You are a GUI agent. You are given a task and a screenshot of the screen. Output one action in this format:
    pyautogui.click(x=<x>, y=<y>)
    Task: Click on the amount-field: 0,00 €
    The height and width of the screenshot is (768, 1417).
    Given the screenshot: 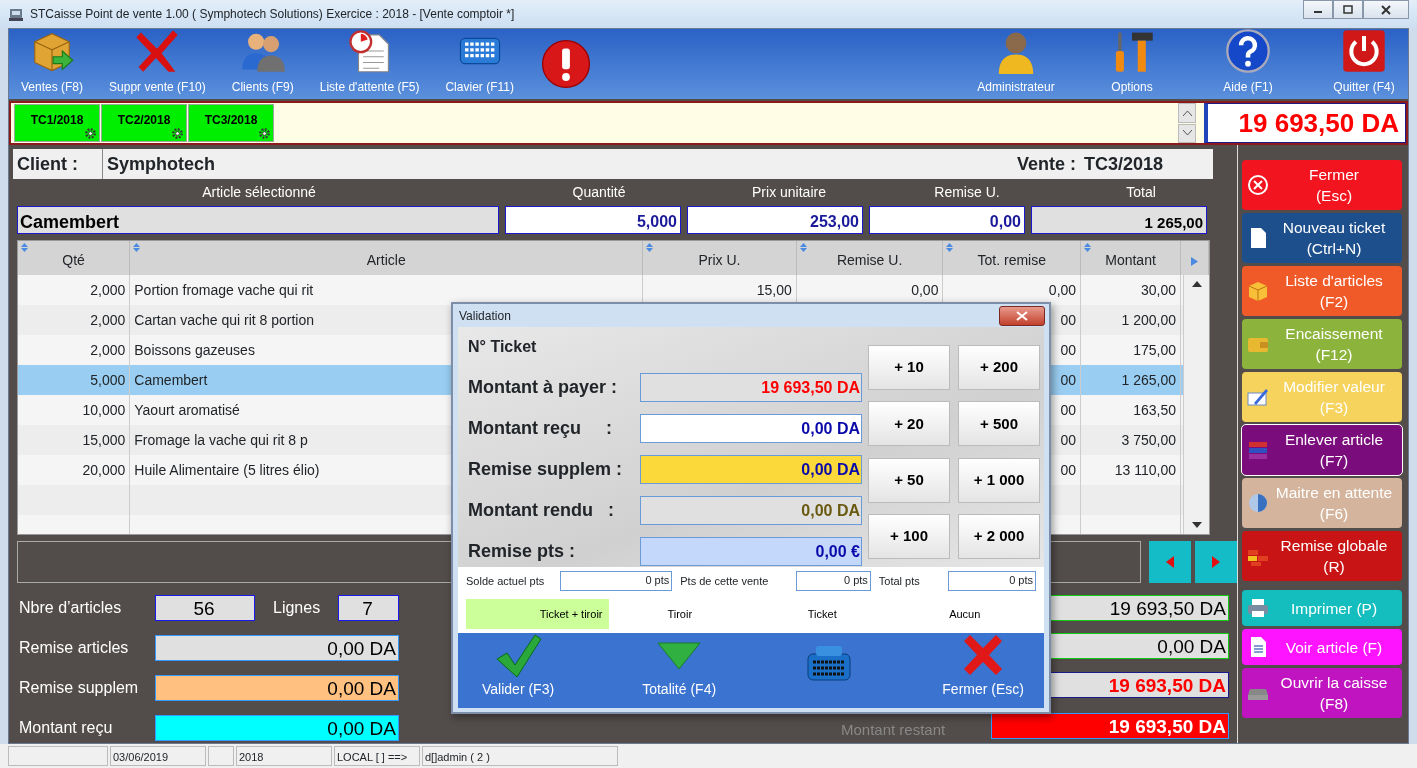 What is the action you would take?
    pyautogui.click(x=751, y=551)
    